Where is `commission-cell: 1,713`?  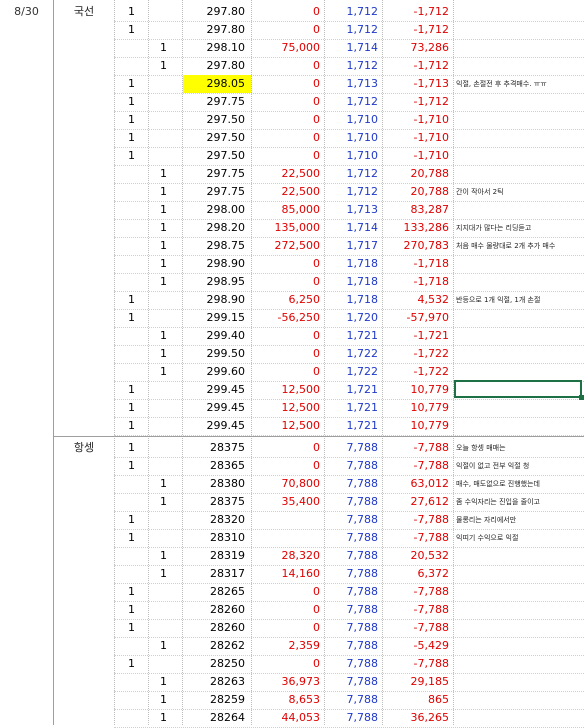 commission-cell: 1,713 is located at coordinates (353, 210).